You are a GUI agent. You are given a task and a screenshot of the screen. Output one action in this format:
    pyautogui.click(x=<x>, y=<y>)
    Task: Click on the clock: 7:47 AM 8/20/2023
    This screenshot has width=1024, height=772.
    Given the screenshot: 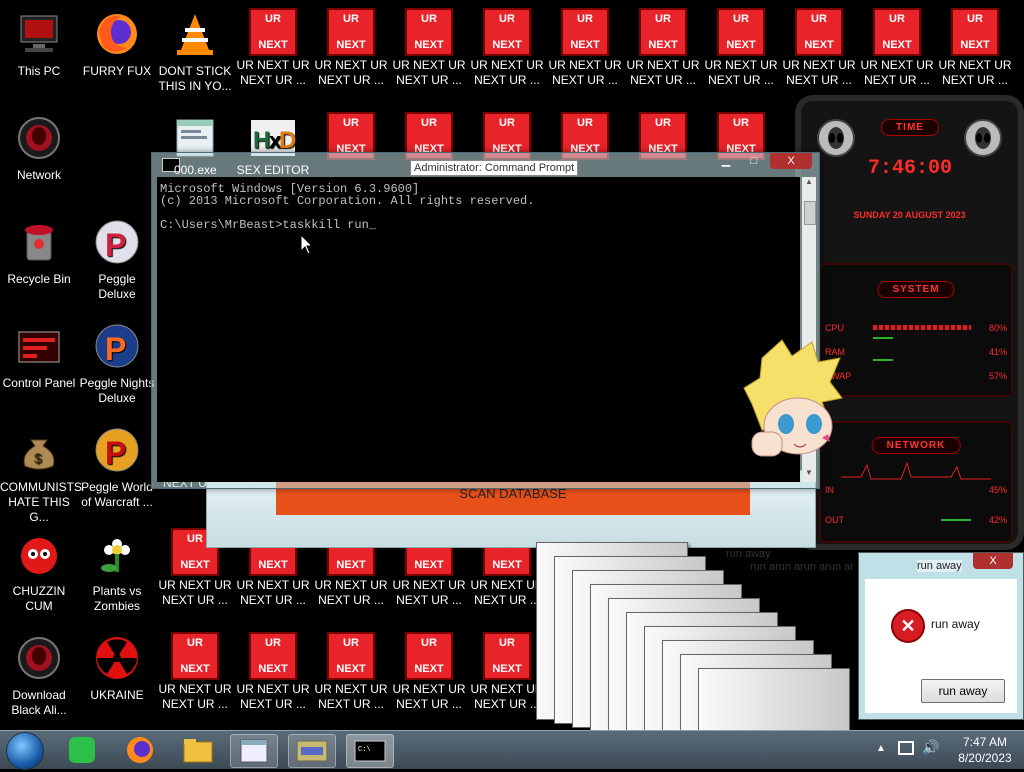 What is the action you would take?
    pyautogui.click(x=985, y=750)
    